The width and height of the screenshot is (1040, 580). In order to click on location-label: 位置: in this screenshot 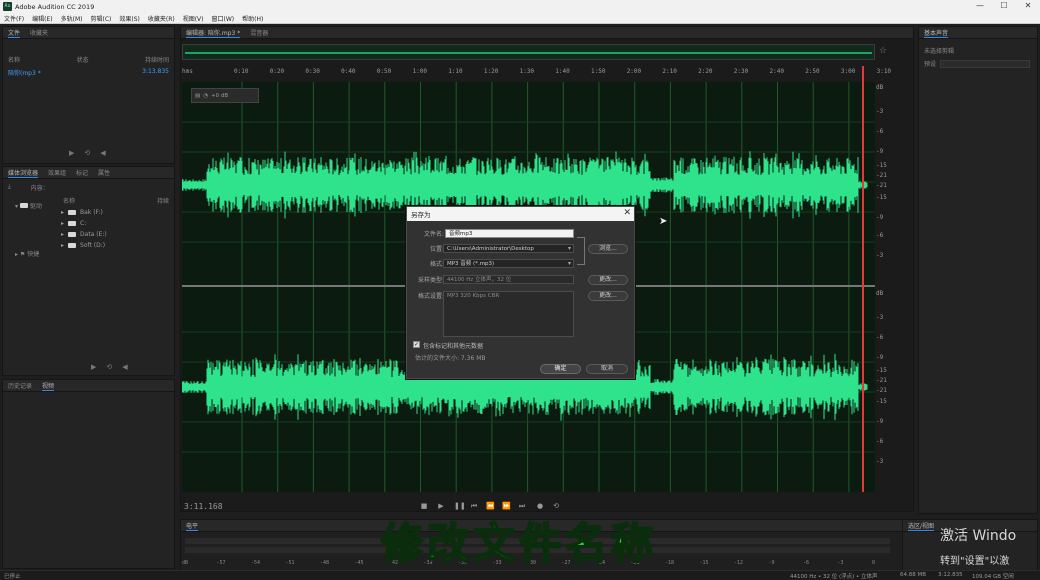, I will do `click(436, 249)`.